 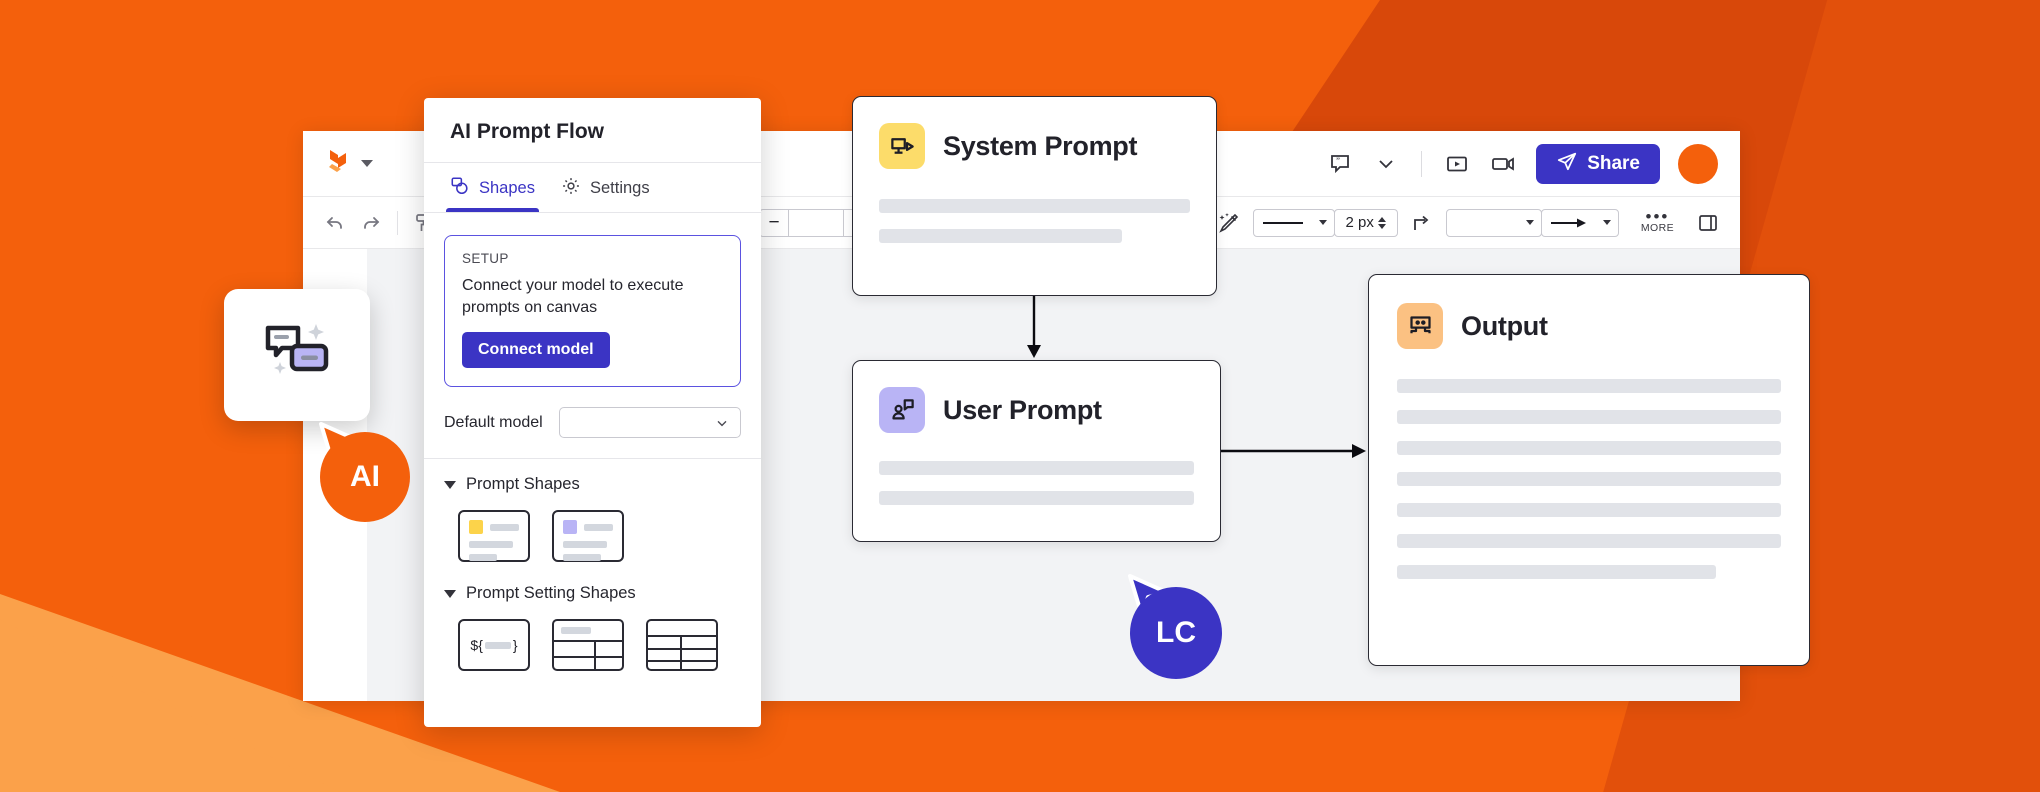 I want to click on prompt-shapes-grid, so click(x=592, y=536).